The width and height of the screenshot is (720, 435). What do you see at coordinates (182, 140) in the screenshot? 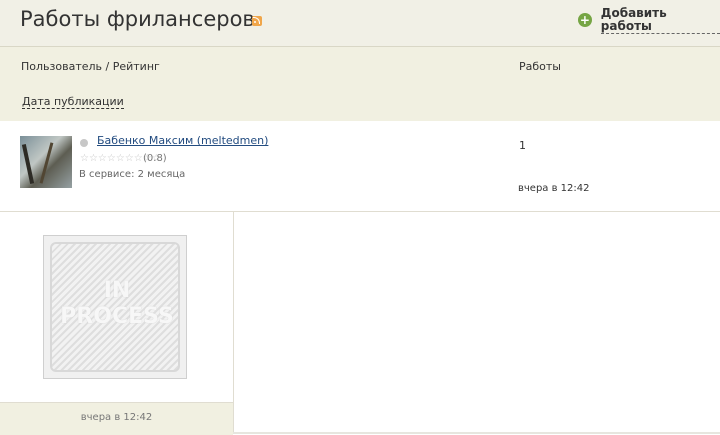
I see `user-name-link: Бабенко Максим (meltedmen)` at bounding box center [182, 140].